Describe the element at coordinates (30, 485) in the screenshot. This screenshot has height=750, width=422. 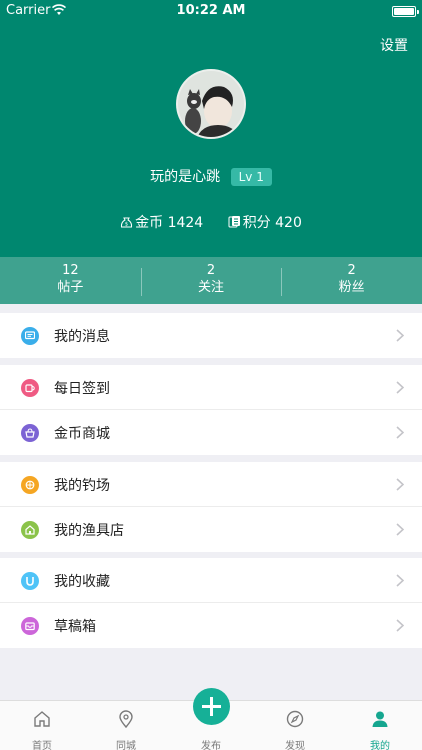
I see `fishing-spot-icon` at that location.